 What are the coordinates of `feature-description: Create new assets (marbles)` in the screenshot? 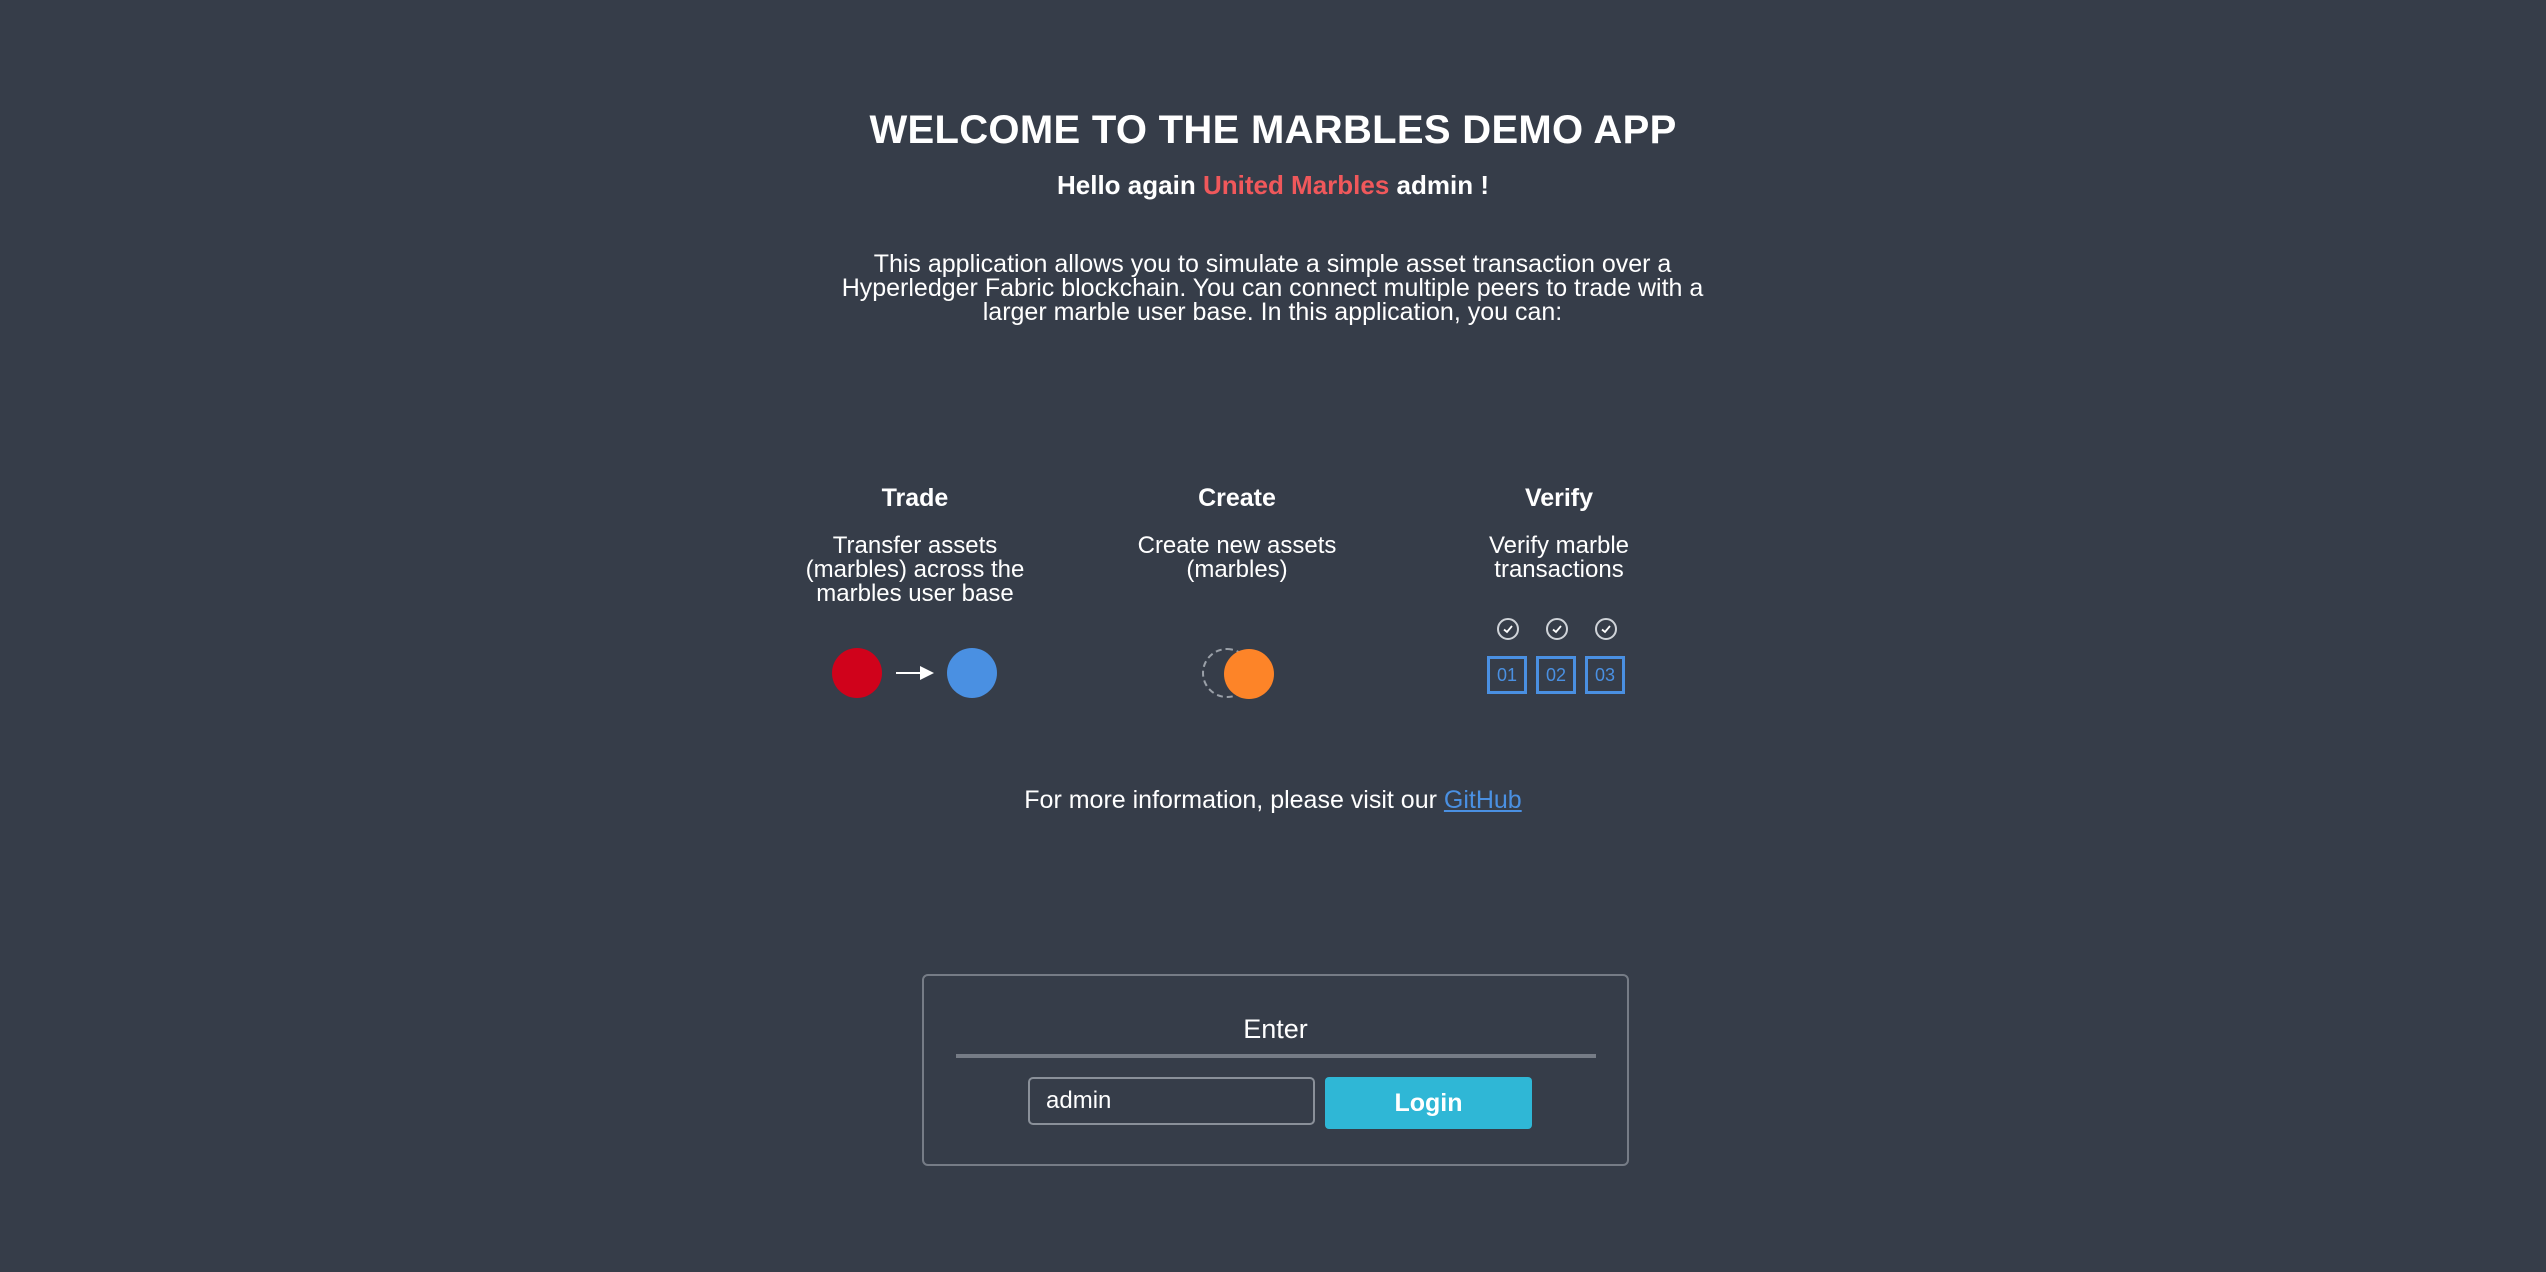 It's located at (1237, 557).